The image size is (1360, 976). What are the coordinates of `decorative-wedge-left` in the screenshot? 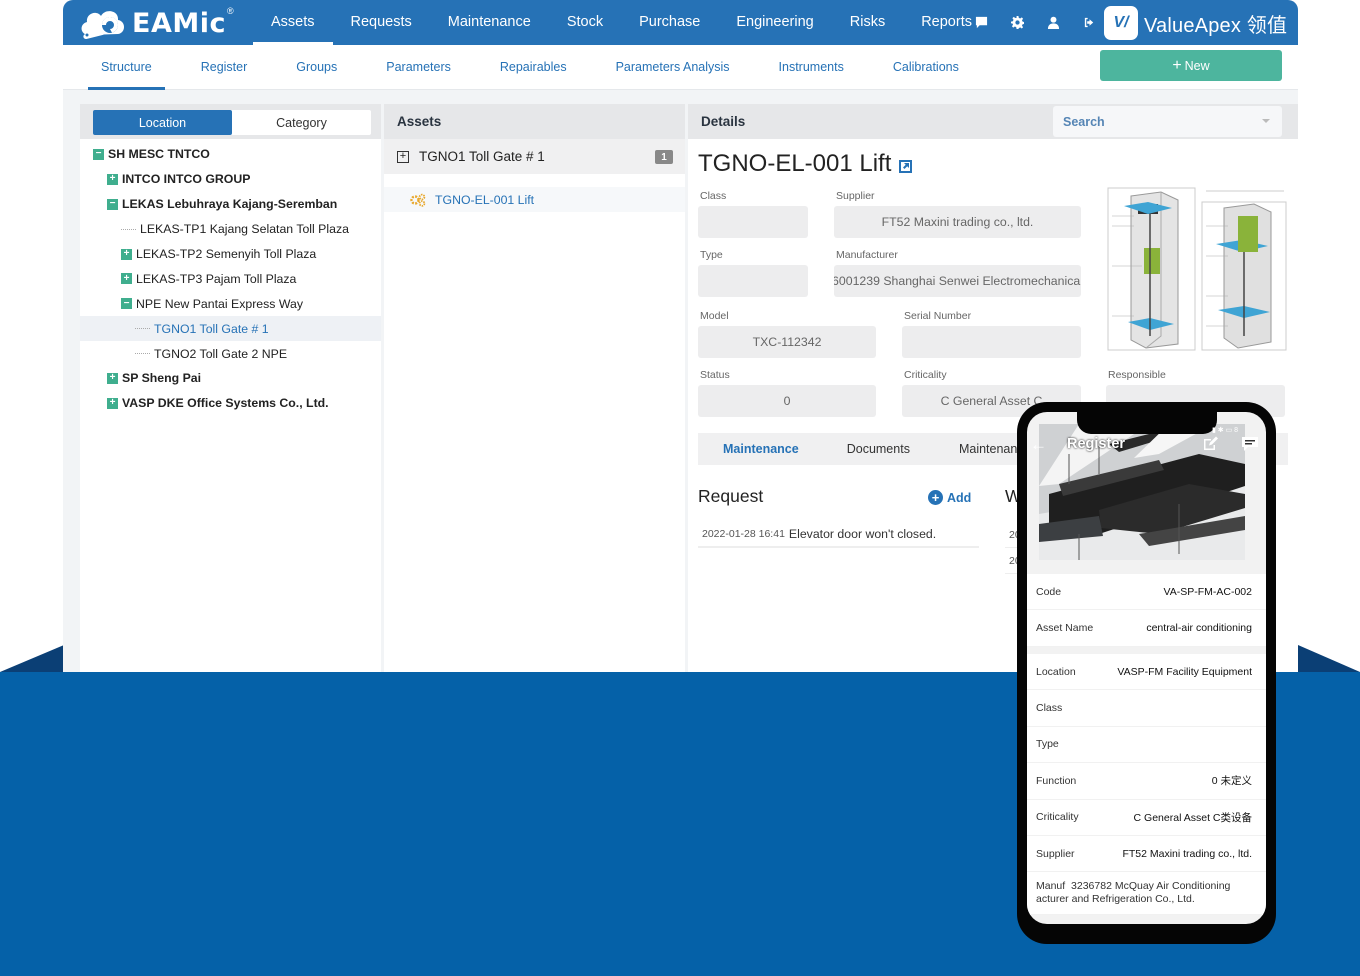 It's located at (32, 658).